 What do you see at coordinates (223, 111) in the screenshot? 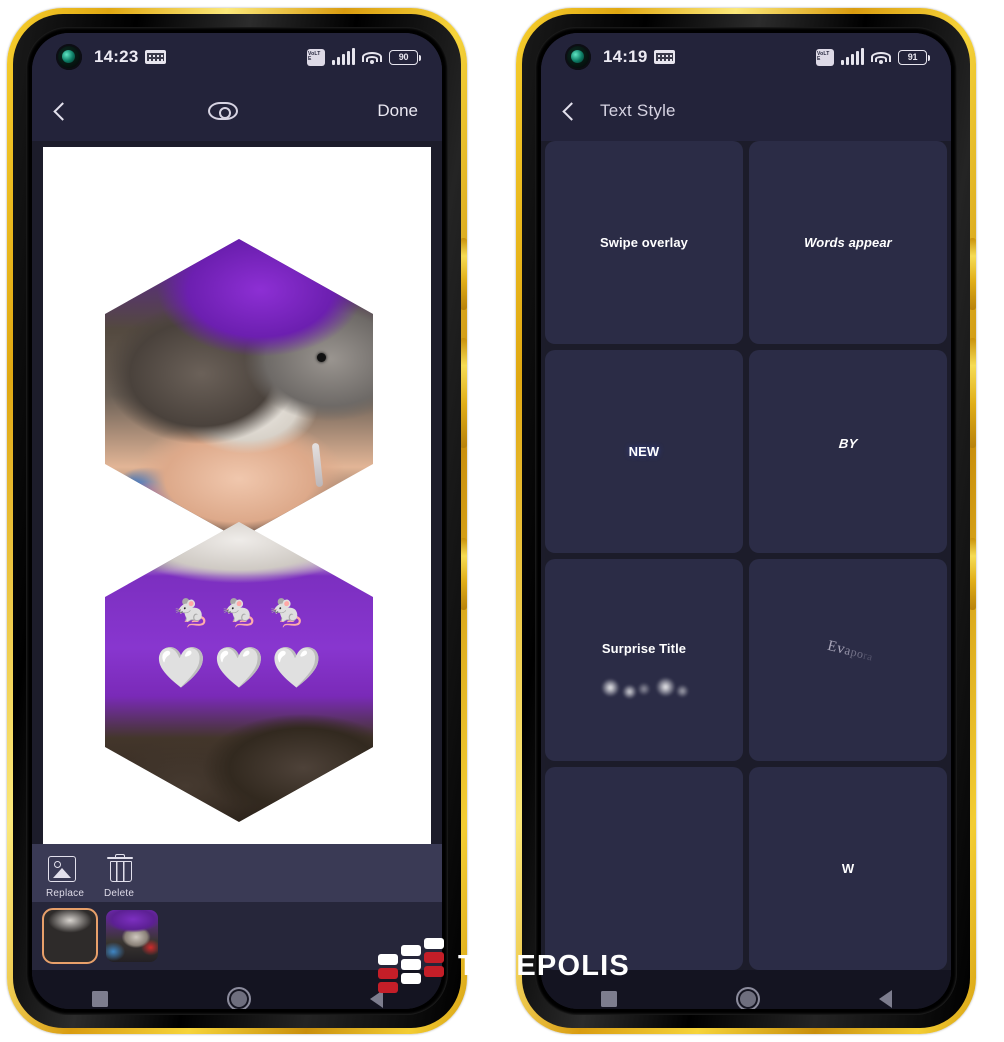
I see `preview-eye-icon` at bounding box center [223, 111].